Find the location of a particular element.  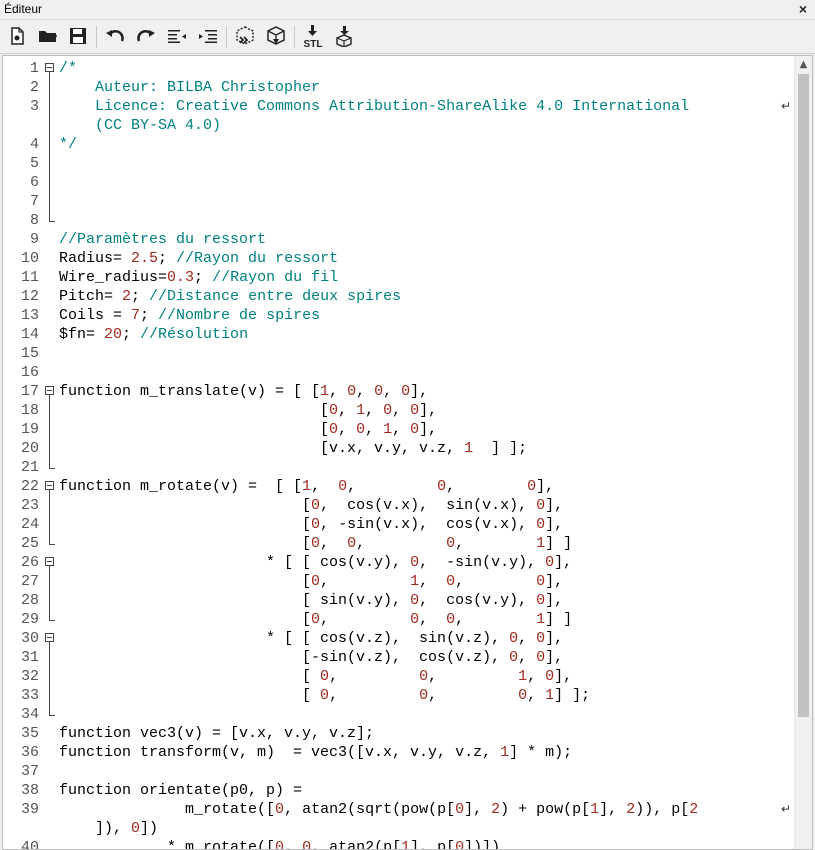

code-text: Auteur: BILBA Christopher is located at coordinates (189, 87).